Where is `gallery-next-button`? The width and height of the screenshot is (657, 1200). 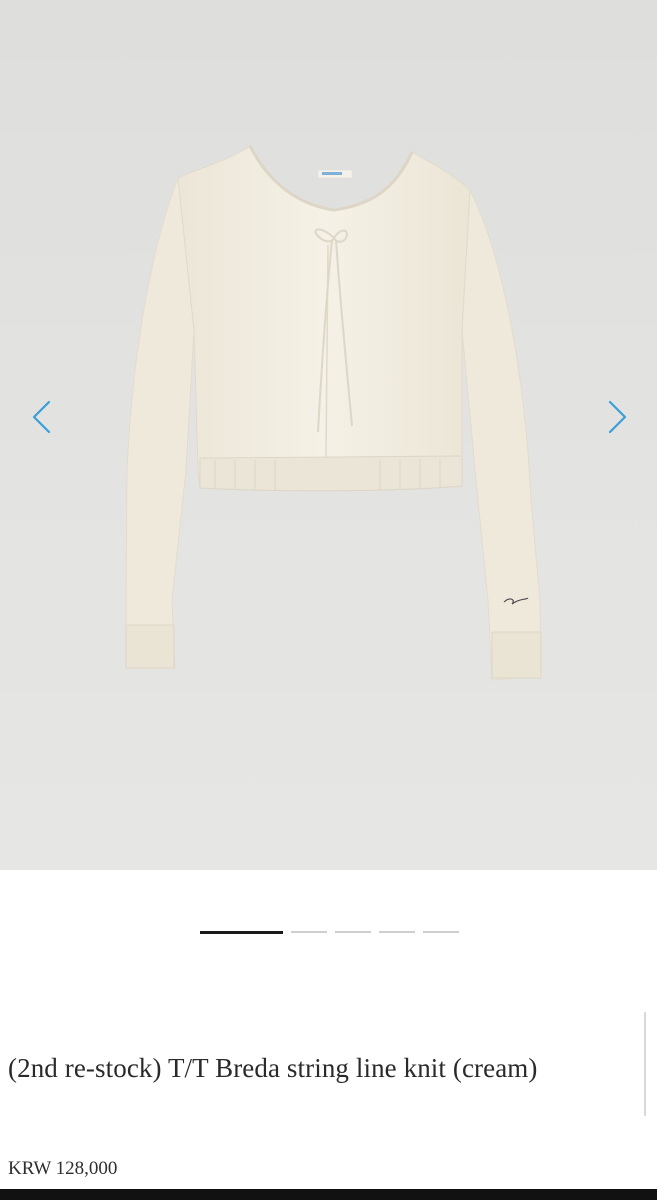
gallery-next-button is located at coordinates (617, 417).